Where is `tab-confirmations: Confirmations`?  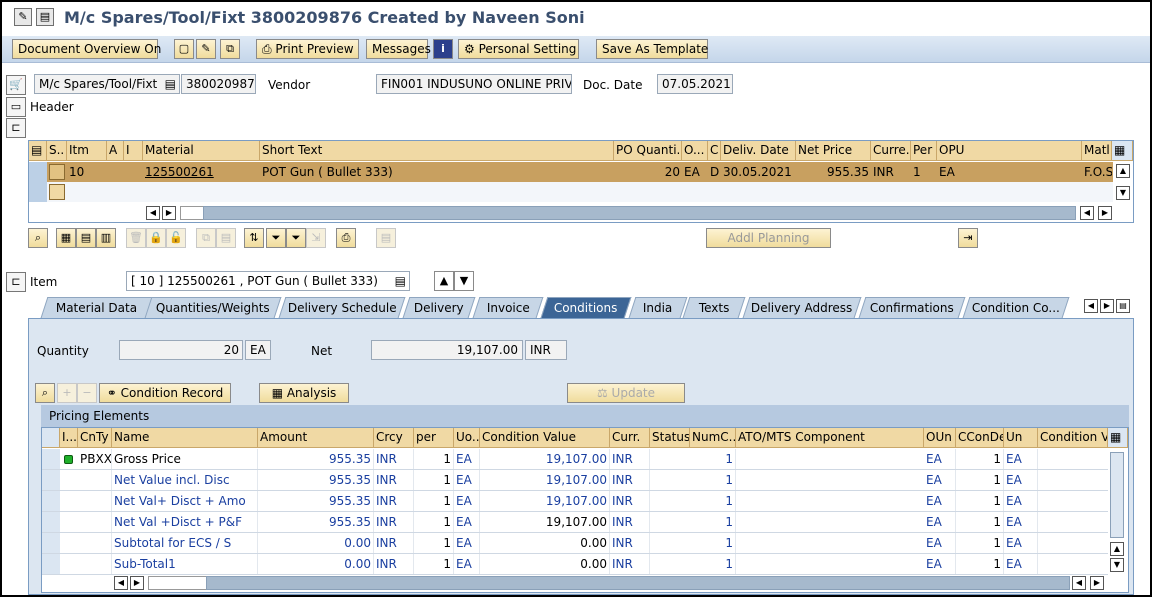 tab-confirmations: Confirmations is located at coordinates (912, 307).